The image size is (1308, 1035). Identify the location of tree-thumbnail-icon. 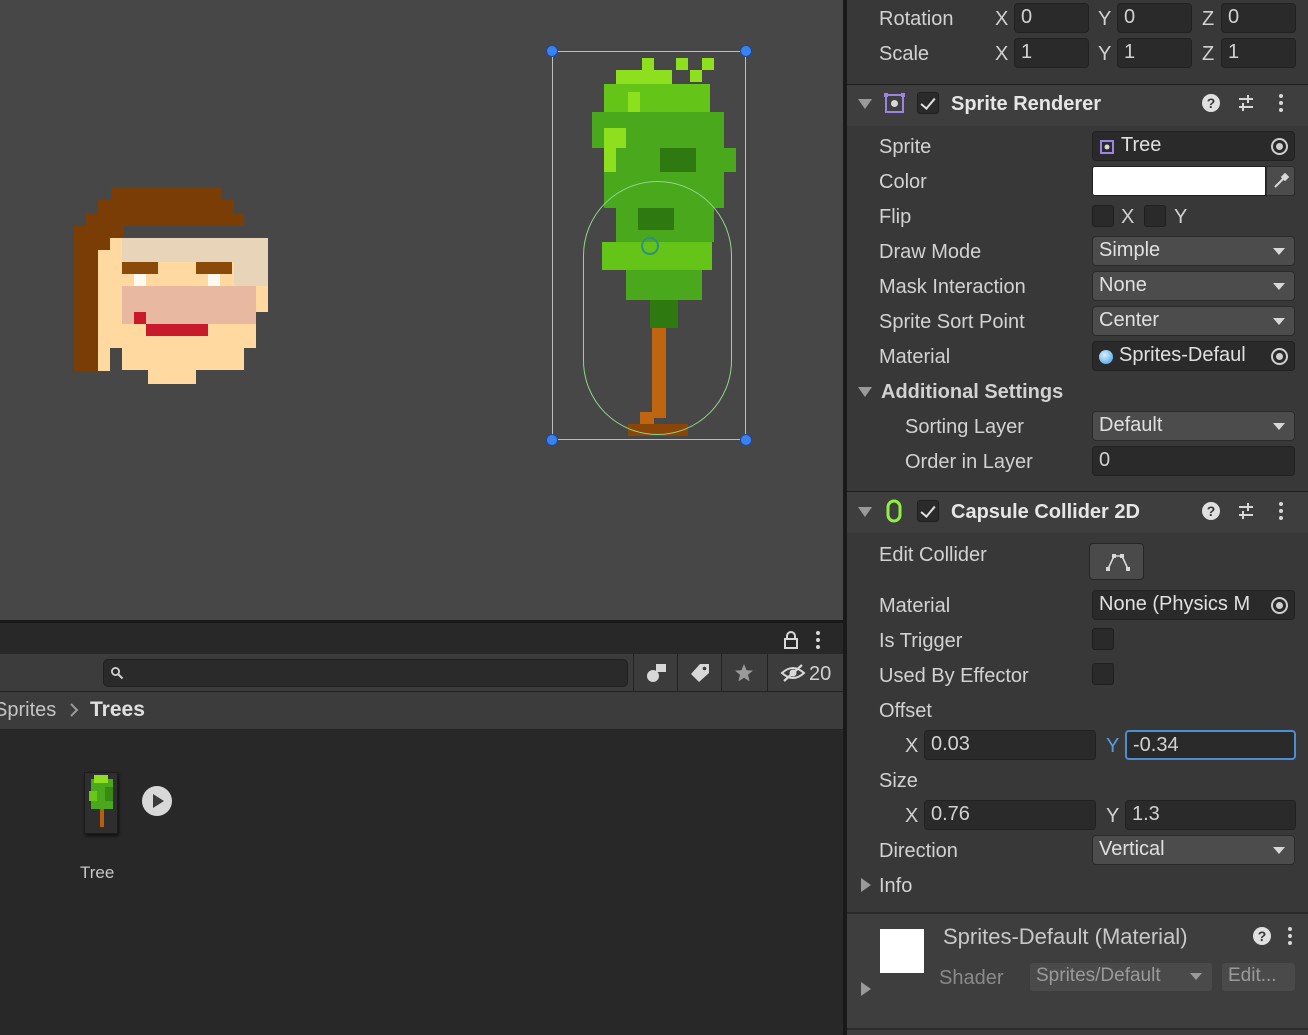
(101, 801).